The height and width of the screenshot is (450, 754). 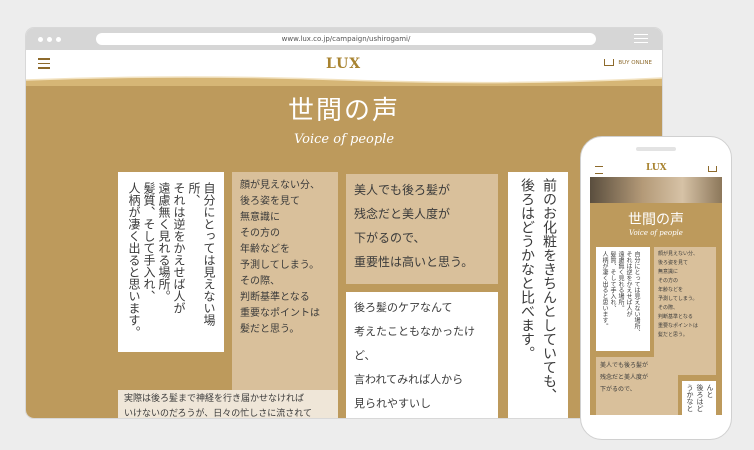 I want to click on voice-card-5: 前のお化粧をきちんとしていても、 後ろはどうかなと比べます。, so click(x=538, y=295).